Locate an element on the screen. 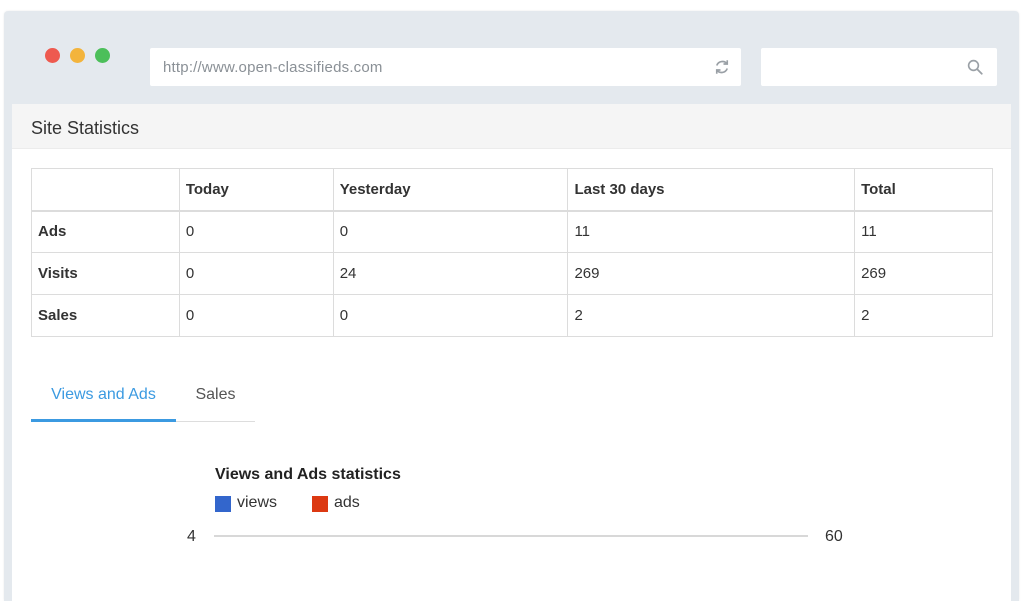 This screenshot has width=1024, height=601. table-row: Sales 0 0 2 2 is located at coordinates (512, 315).